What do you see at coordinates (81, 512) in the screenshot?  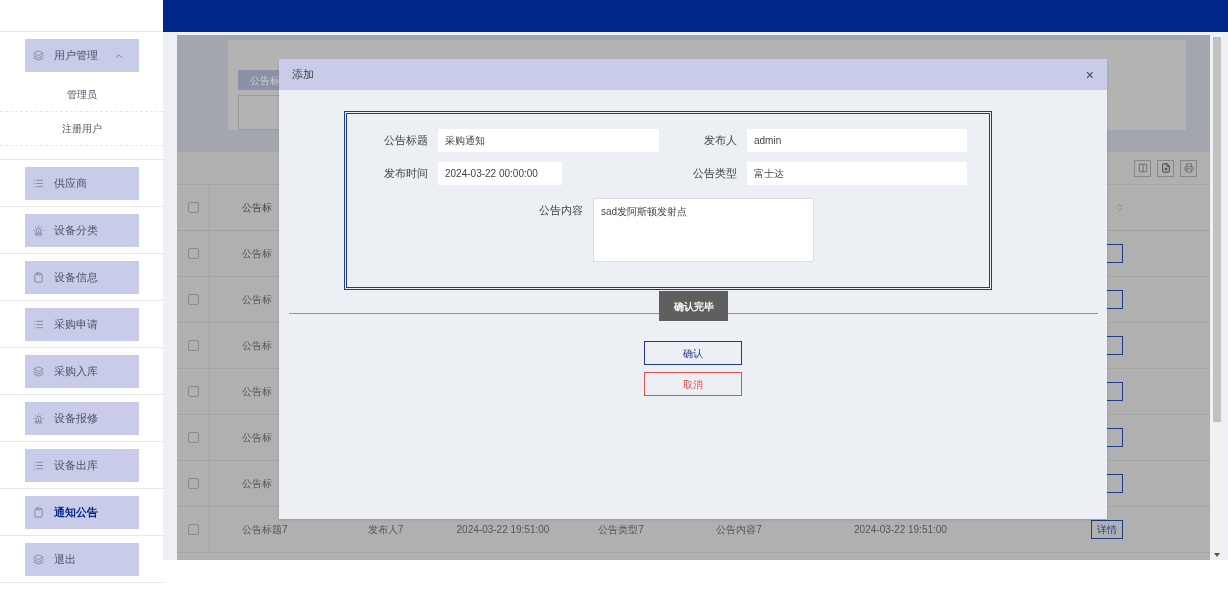 I see `sidebar-item: 通知公告` at bounding box center [81, 512].